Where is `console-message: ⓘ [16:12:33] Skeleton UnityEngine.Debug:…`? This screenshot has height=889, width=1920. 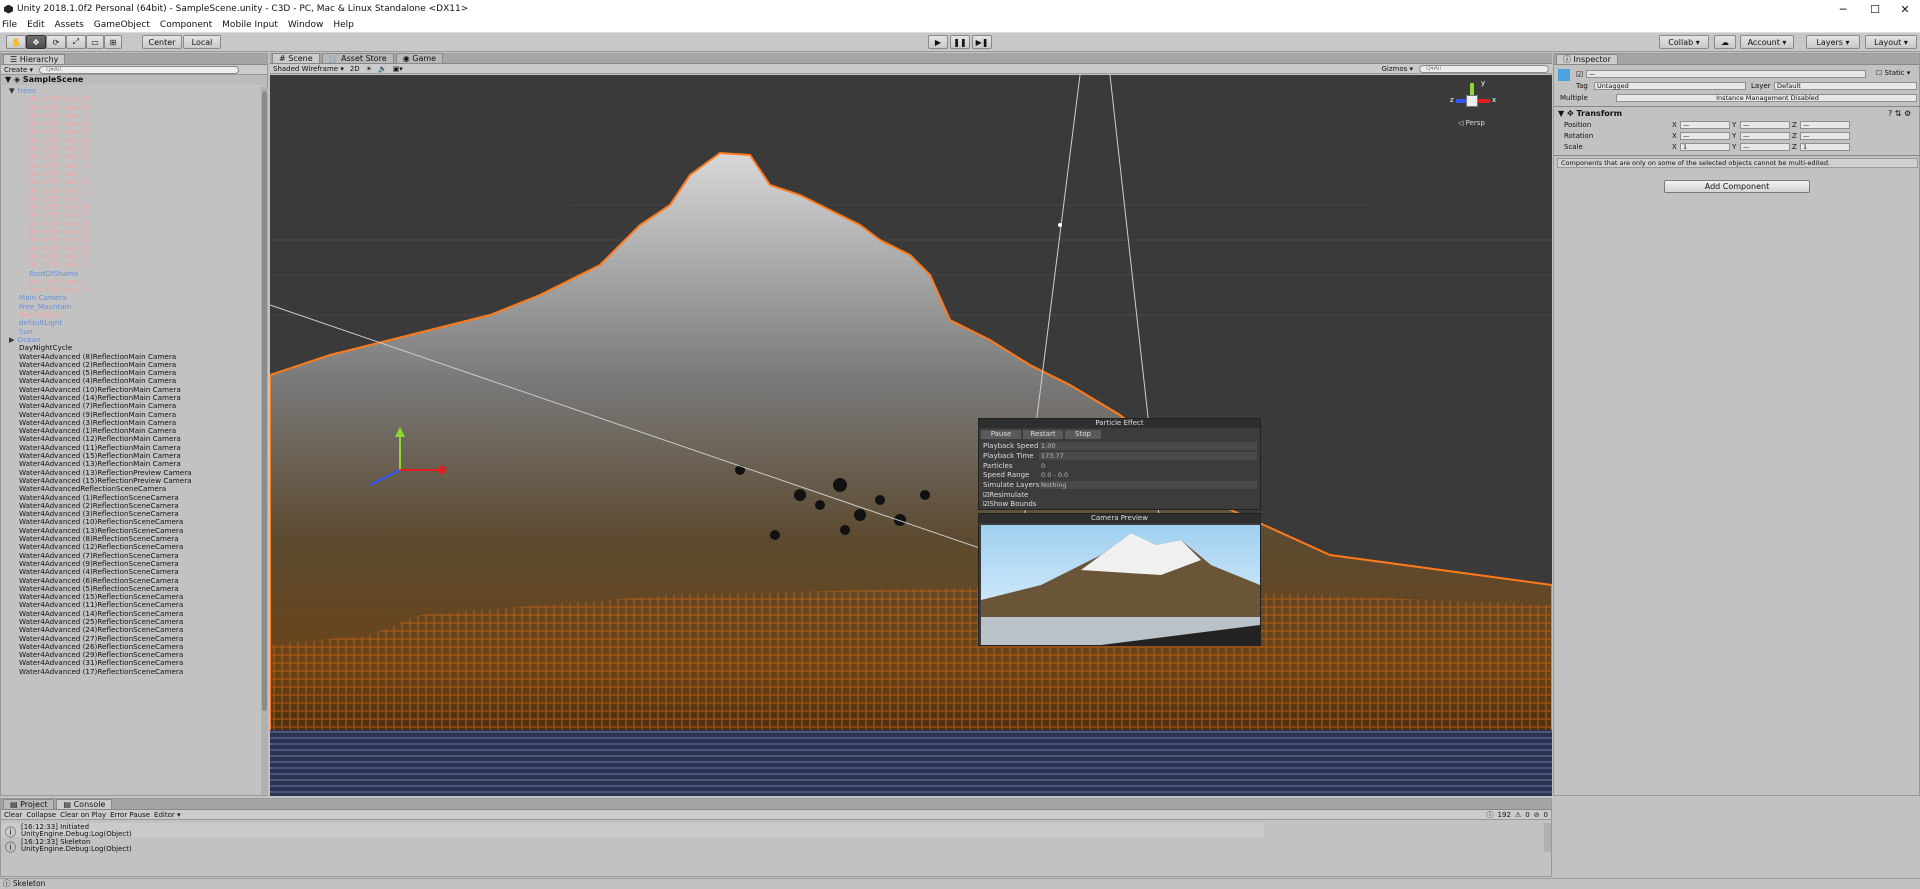
console-message: ⓘ [16:12:33] Skeleton UnityEngine.Debug:… is located at coordinates (632, 846).